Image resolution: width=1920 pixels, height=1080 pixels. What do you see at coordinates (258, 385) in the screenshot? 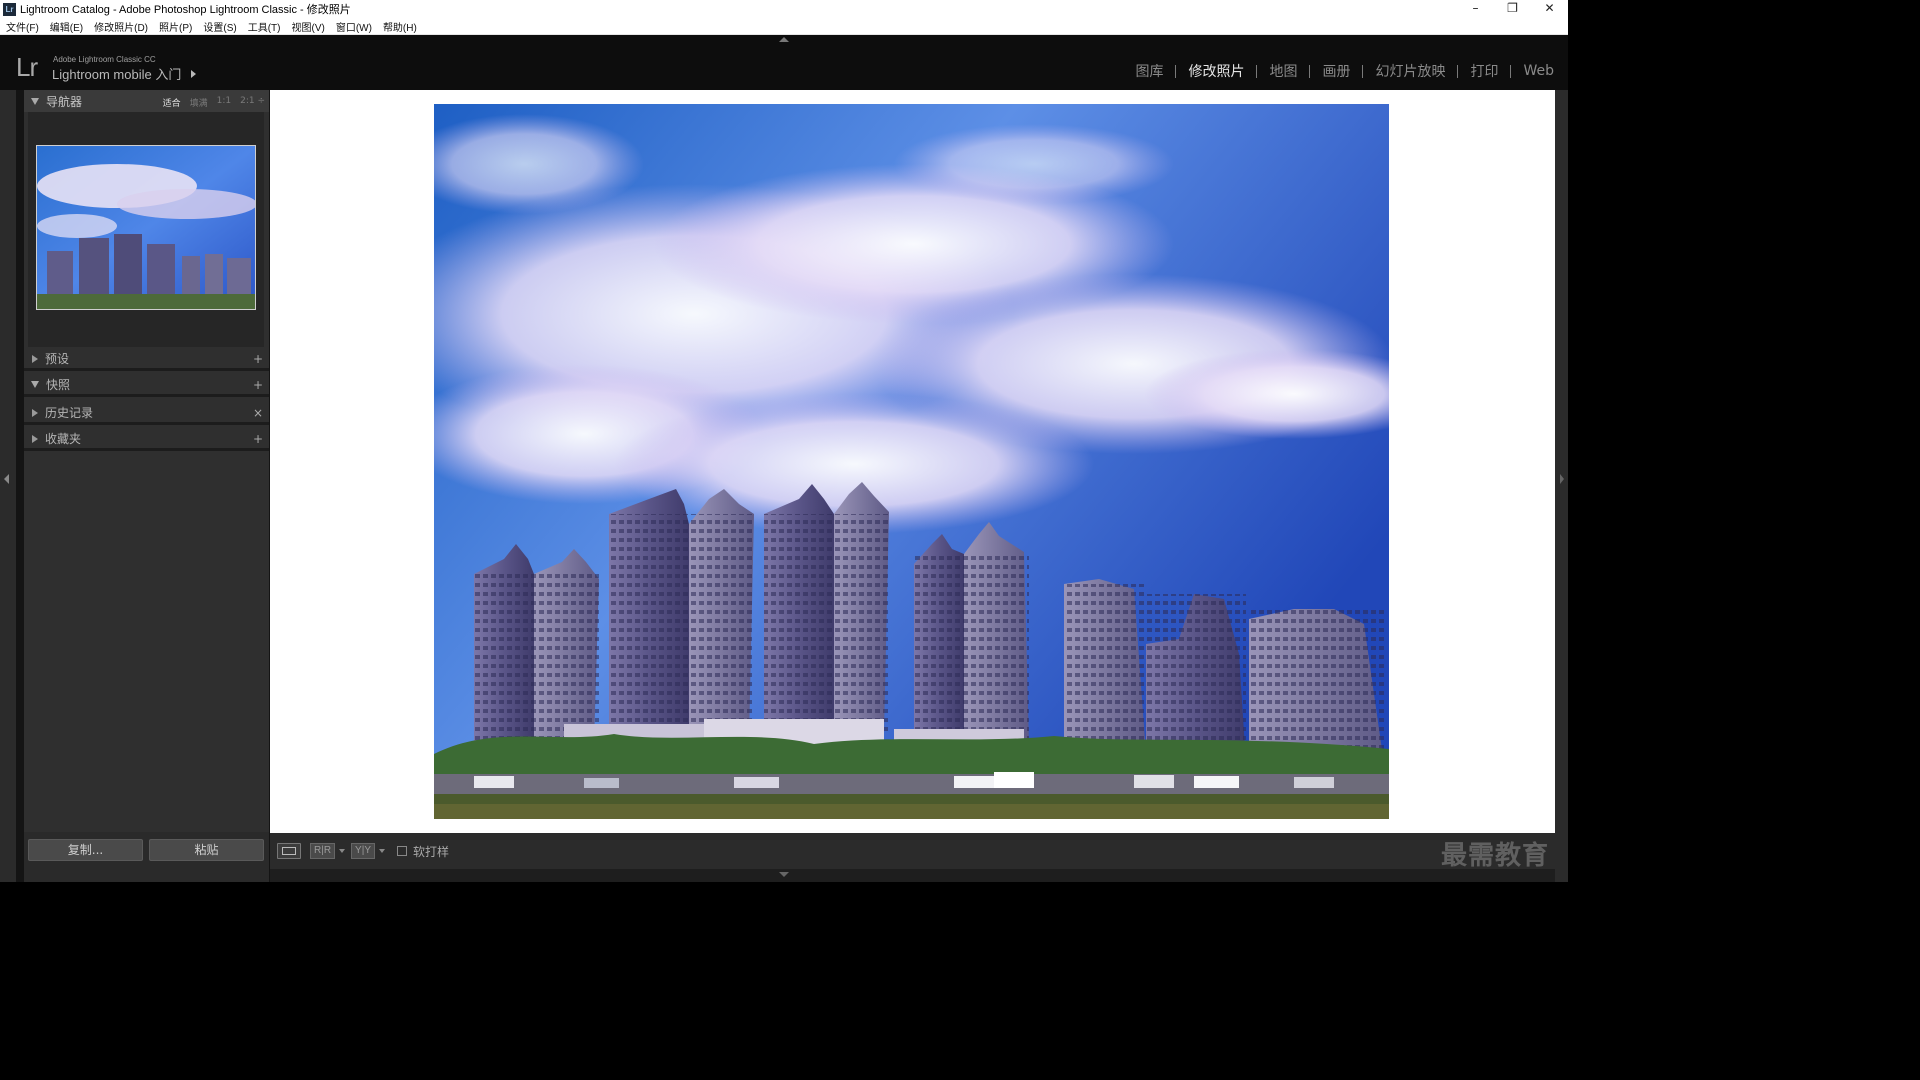
I see `add-snapshot-icon: +` at bounding box center [258, 385].